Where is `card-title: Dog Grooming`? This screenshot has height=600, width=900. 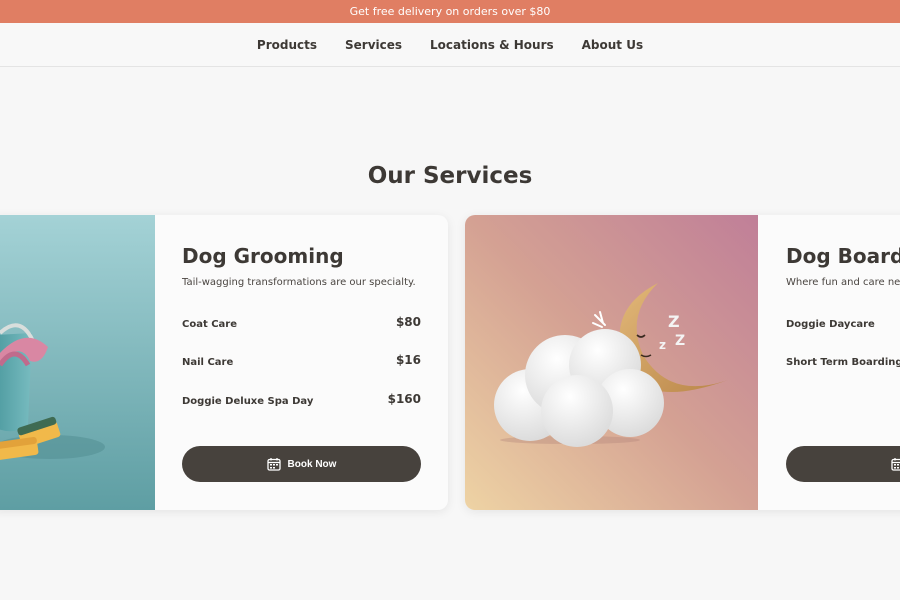 card-title: Dog Grooming is located at coordinates (263, 256).